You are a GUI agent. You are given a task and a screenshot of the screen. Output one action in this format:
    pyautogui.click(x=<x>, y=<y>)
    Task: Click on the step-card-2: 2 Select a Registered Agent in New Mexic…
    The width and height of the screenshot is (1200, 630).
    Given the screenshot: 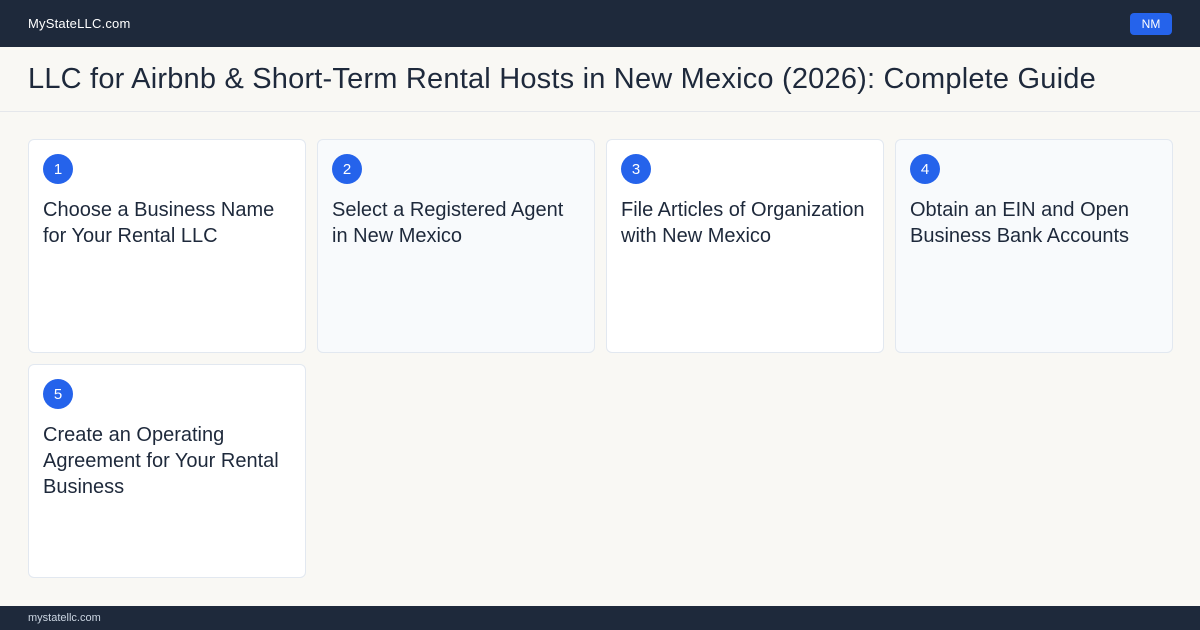 What is the action you would take?
    pyautogui.click(x=456, y=246)
    